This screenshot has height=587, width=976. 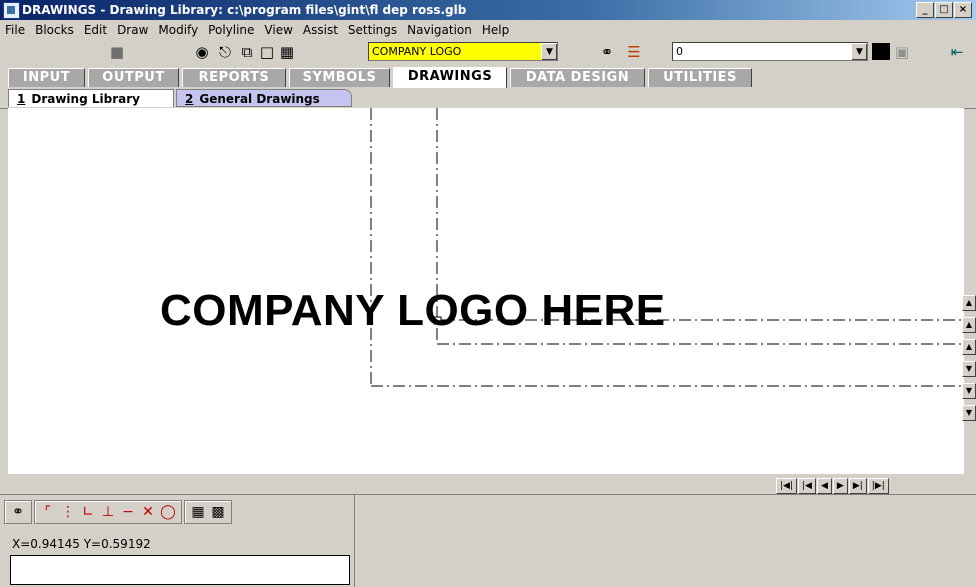 I want to click on linetype-select-value: 0, so click(x=679, y=51).